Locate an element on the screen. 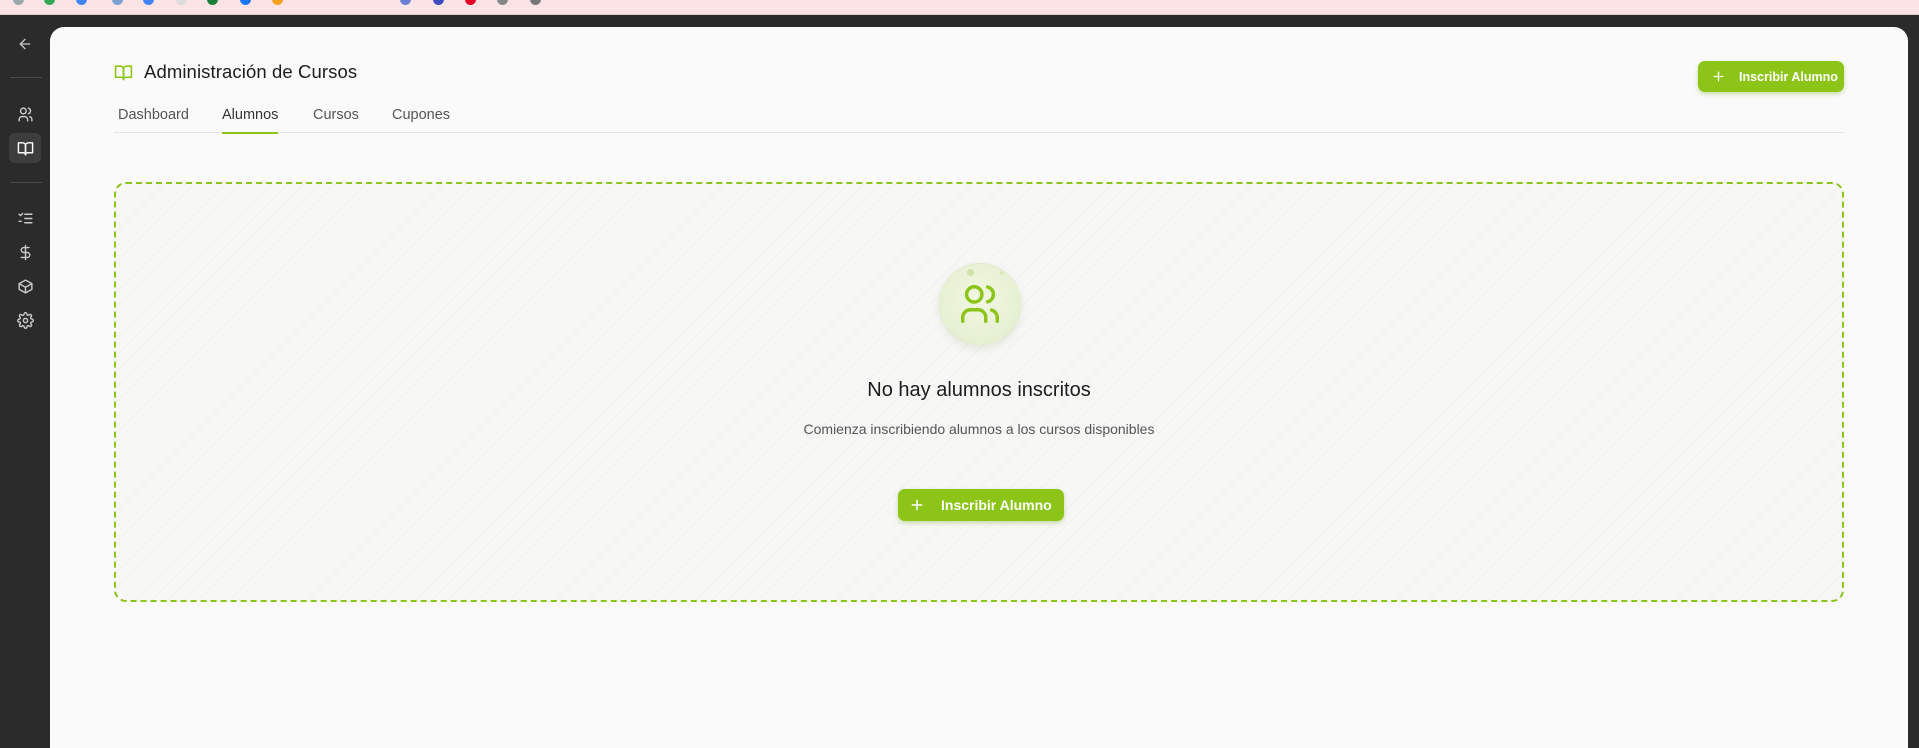 This screenshot has width=1919, height=748. sidebar-item-settings is located at coordinates (25, 320).